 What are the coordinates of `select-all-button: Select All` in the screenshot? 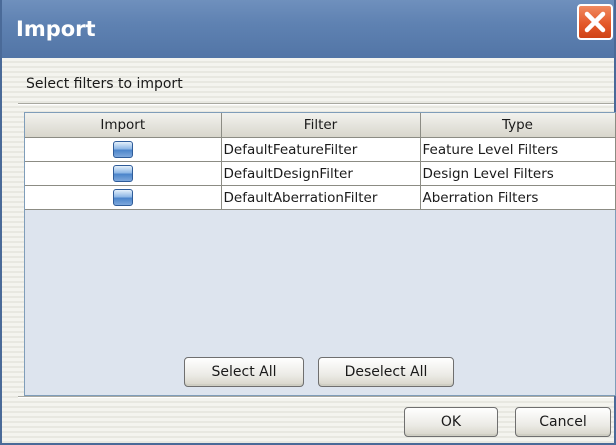 It's located at (244, 372).